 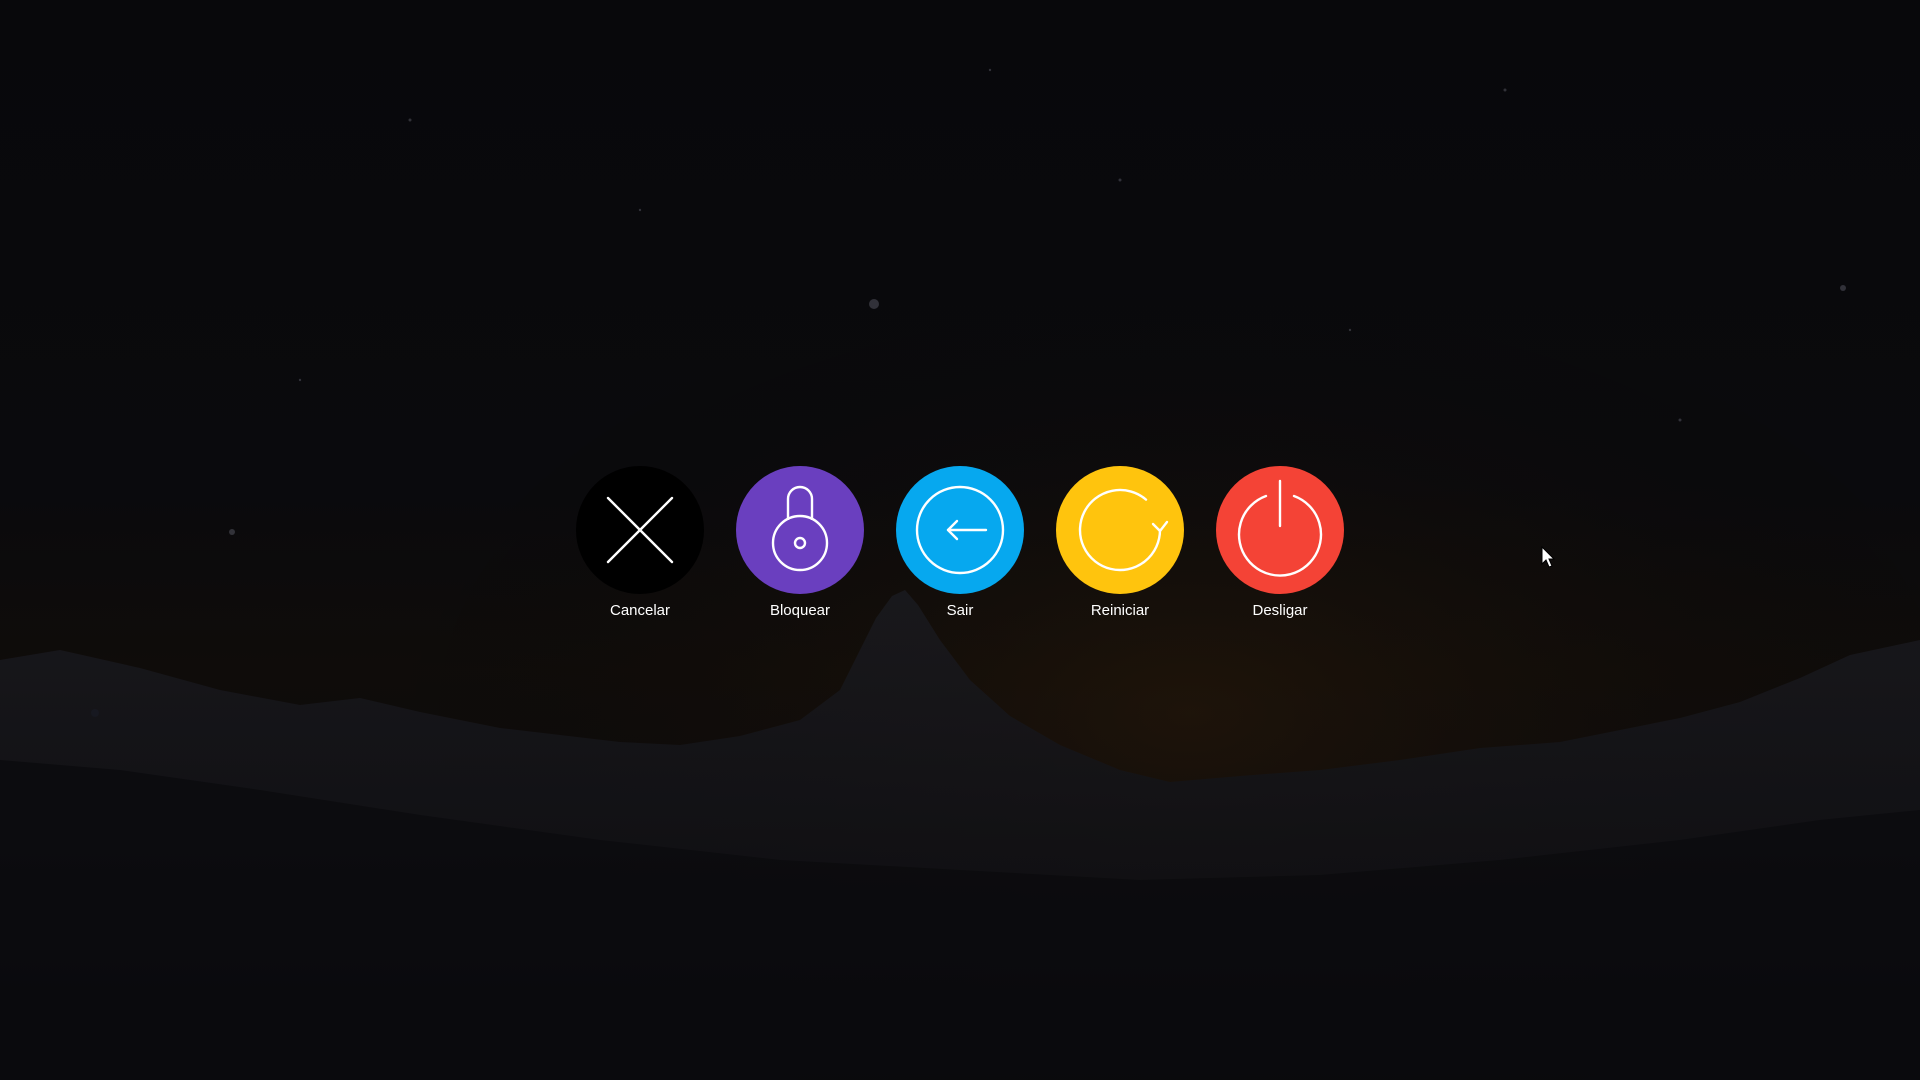 What do you see at coordinates (1548, 557) in the screenshot?
I see `mouse-pointer-icon` at bounding box center [1548, 557].